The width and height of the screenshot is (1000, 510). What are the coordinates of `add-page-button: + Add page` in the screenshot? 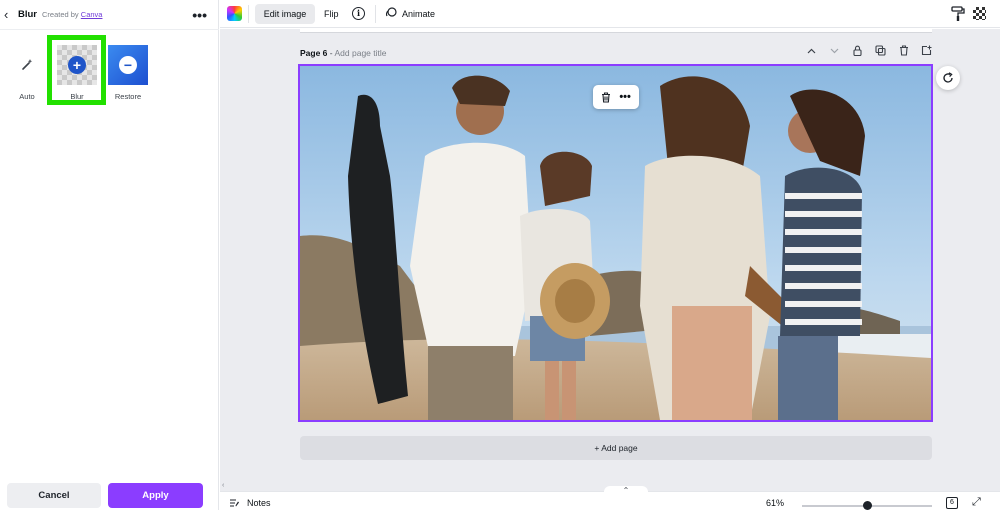 It's located at (616, 448).